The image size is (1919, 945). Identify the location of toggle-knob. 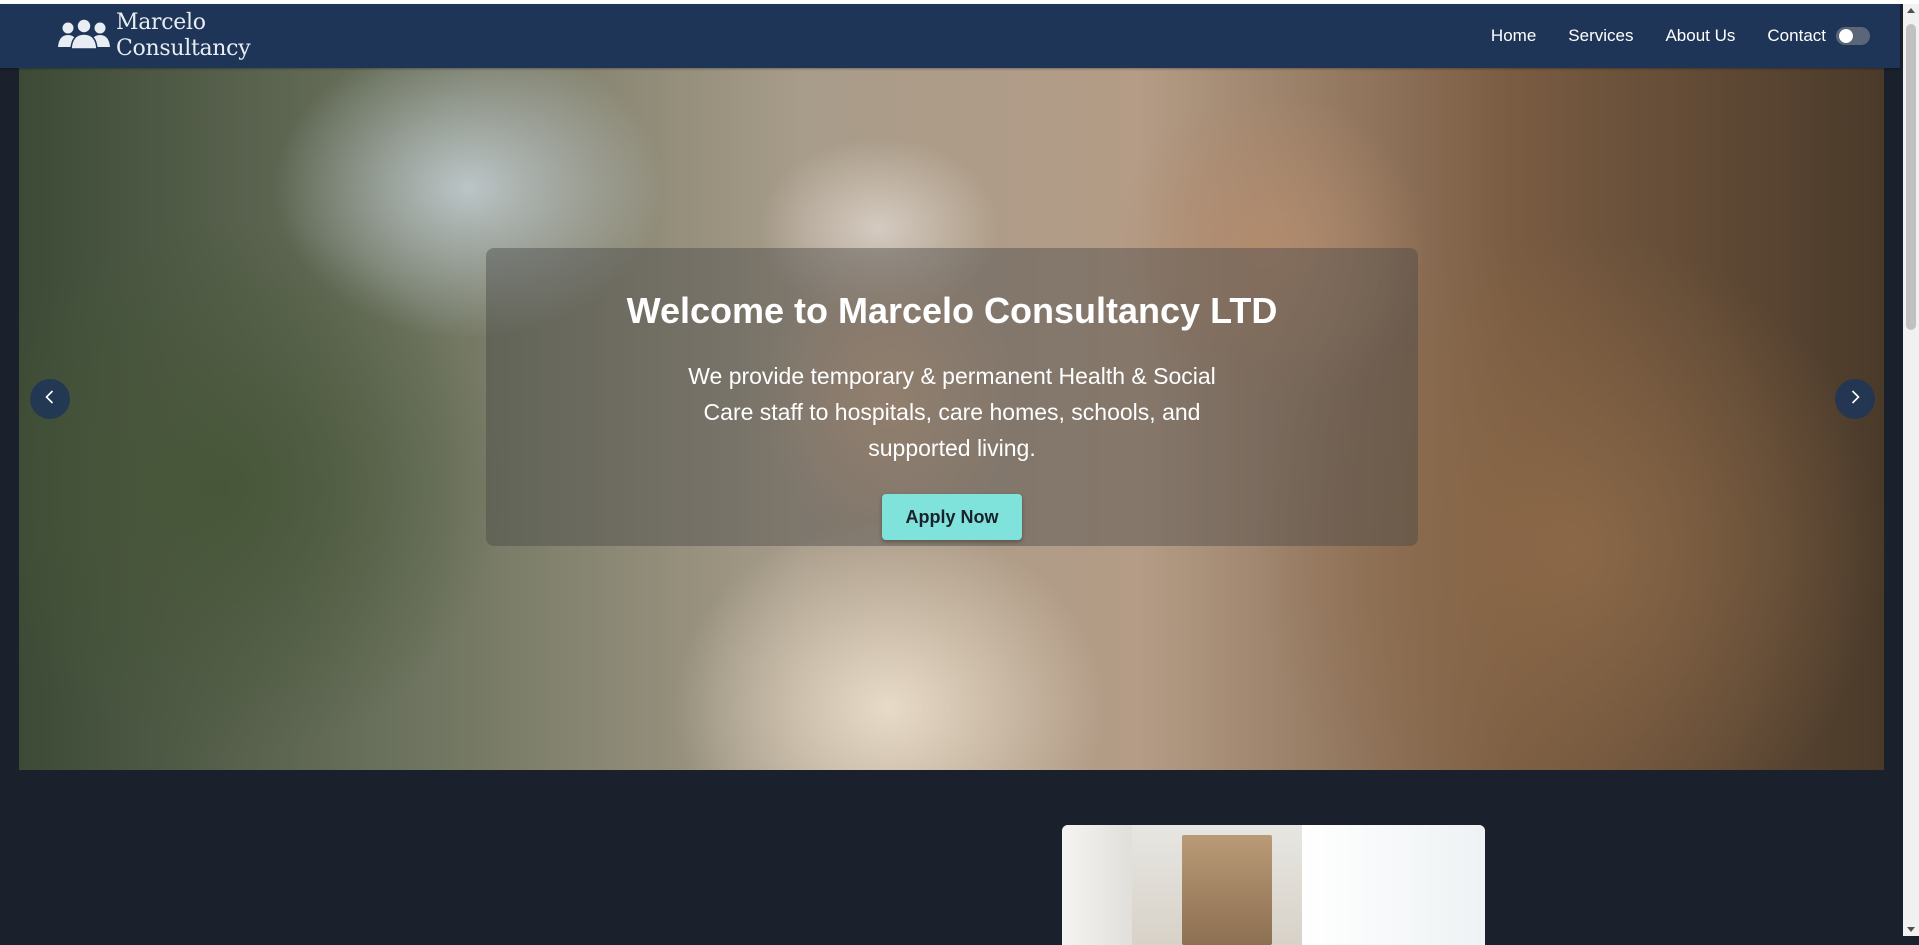
(1846, 36).